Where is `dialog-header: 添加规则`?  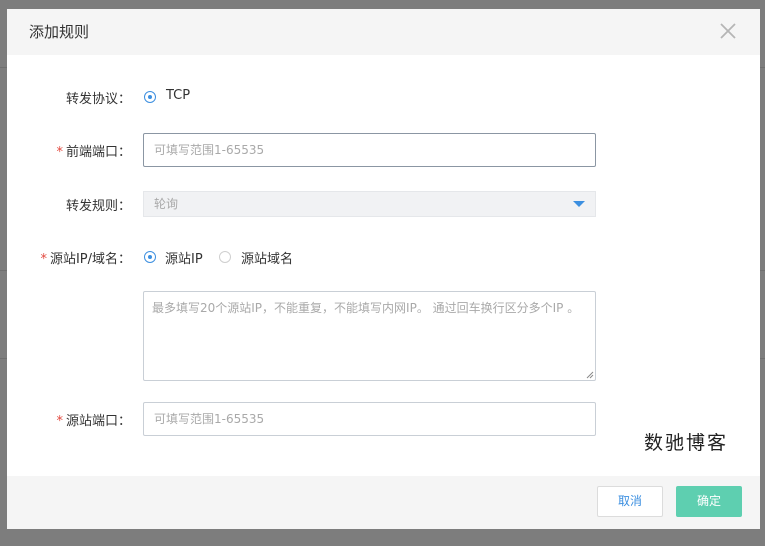 dialog-header: 添加规则 is located at coordinates (383, 32).